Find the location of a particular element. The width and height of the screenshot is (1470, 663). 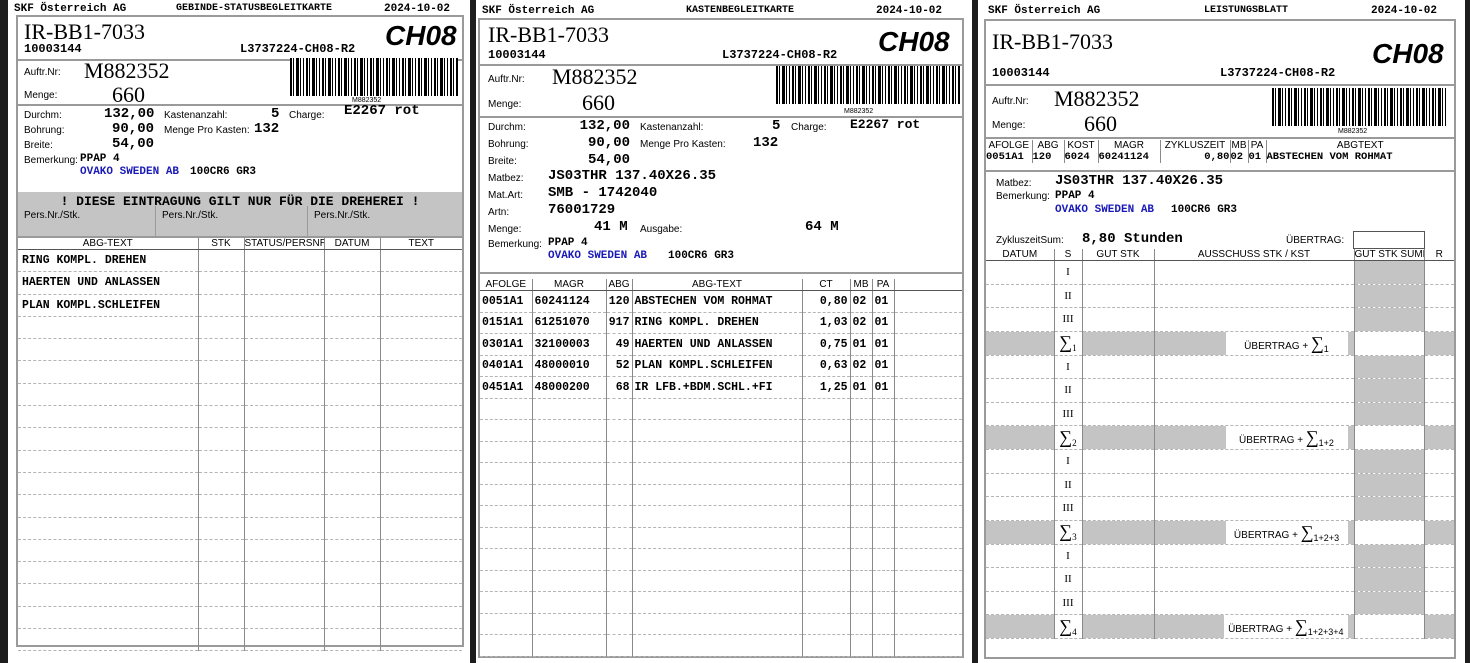

uebertrag-input is located at coordinates (1389, 240).